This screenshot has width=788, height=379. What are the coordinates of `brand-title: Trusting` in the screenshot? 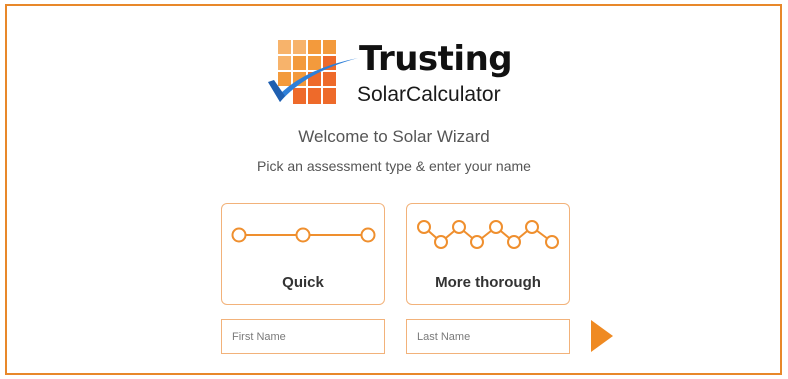 It's located at (436, 59).